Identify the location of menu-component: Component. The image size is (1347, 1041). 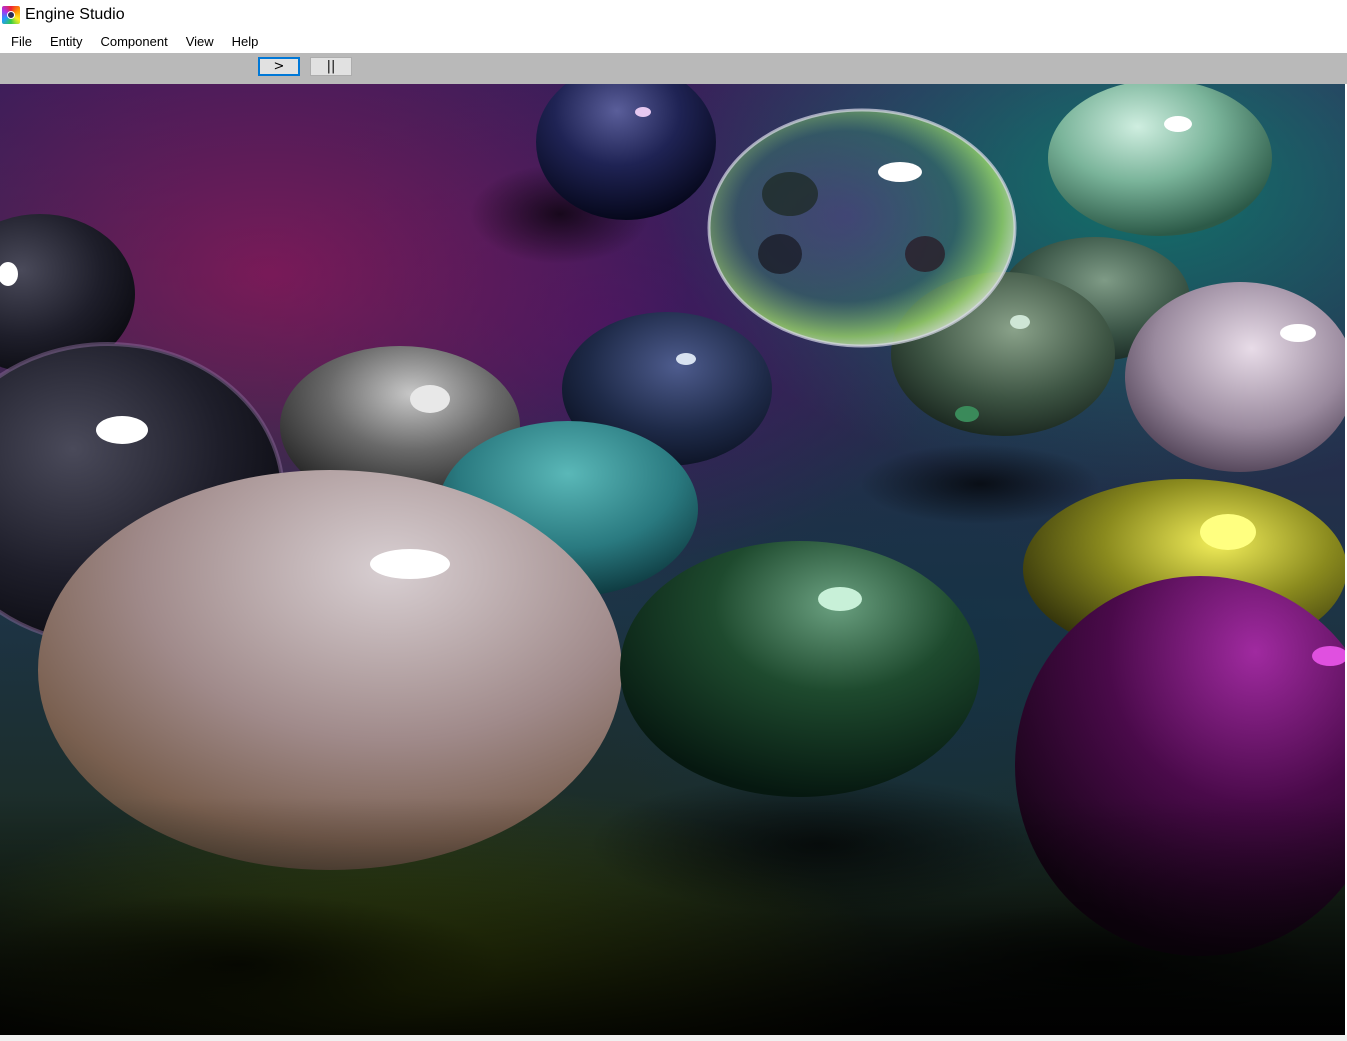
(133, 41).